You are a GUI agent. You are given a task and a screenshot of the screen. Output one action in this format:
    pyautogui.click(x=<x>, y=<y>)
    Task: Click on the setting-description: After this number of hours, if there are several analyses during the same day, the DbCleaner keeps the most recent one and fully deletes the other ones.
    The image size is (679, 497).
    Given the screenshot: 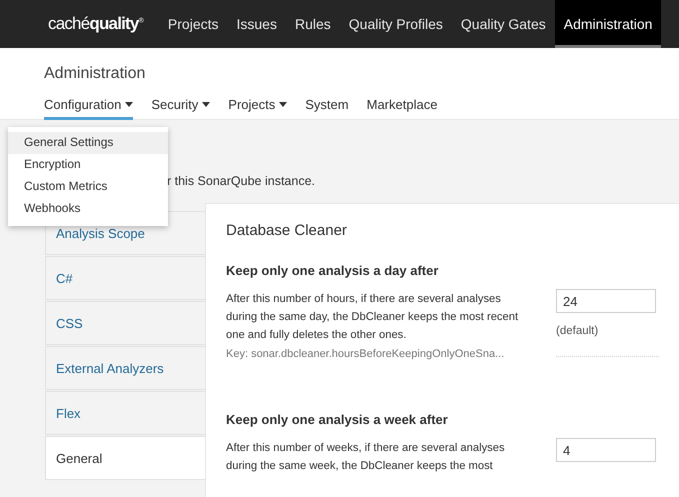 What is the action you would take?
    pyautogui.click(x=373, y=317)
    